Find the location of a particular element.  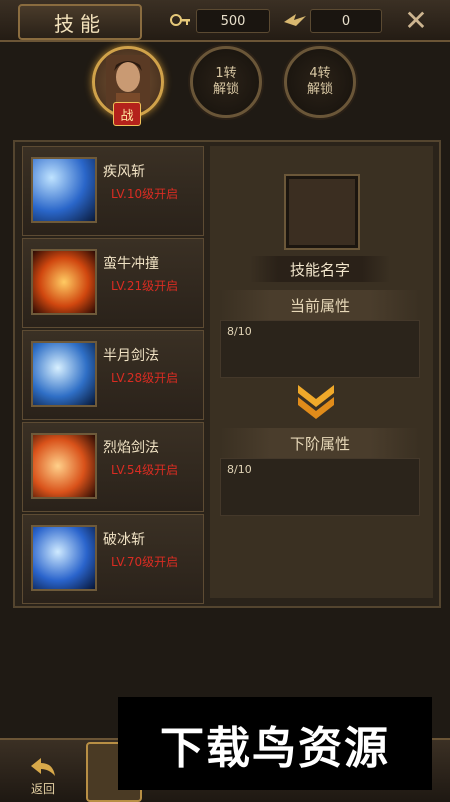

class-warrior-tag: 战 is located at coordinates (127, 114).